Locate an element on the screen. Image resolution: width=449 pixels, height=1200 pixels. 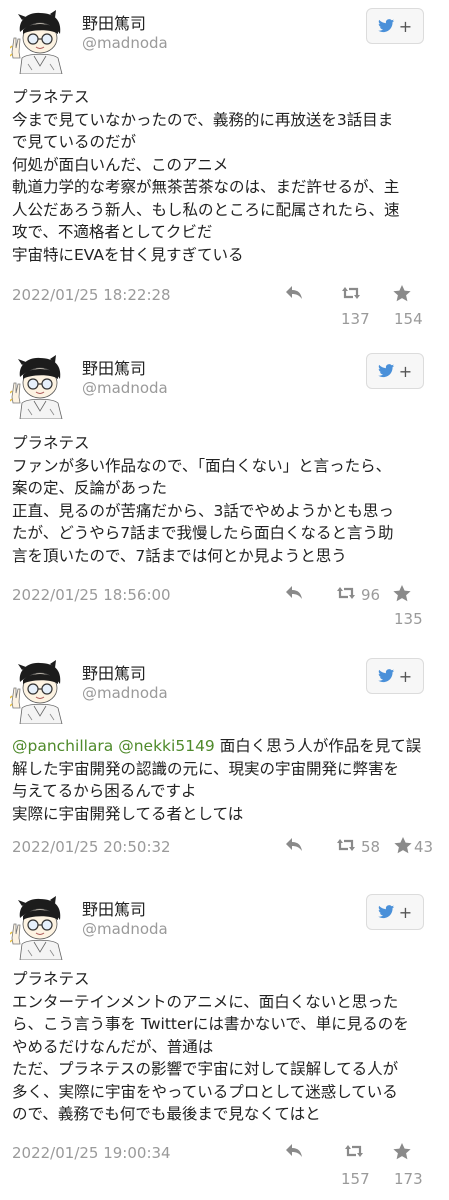
like-count: 135 is located at coordinates (408, 619).